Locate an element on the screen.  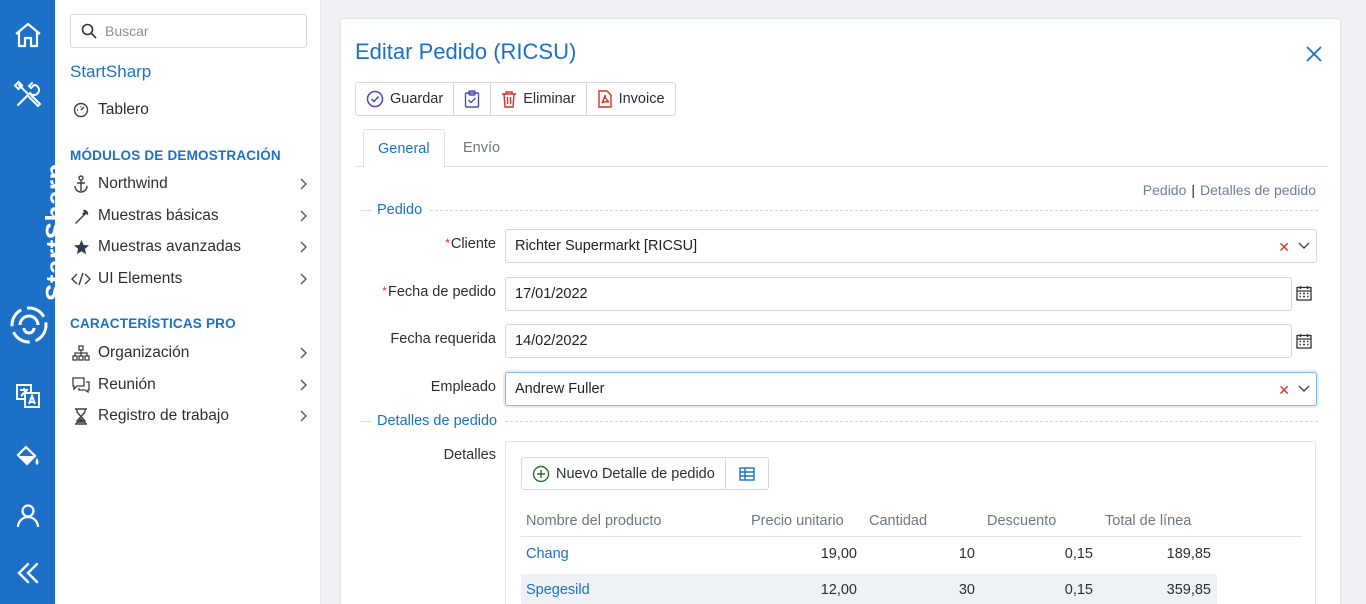
home-icon is located at coordinates (27, 35).